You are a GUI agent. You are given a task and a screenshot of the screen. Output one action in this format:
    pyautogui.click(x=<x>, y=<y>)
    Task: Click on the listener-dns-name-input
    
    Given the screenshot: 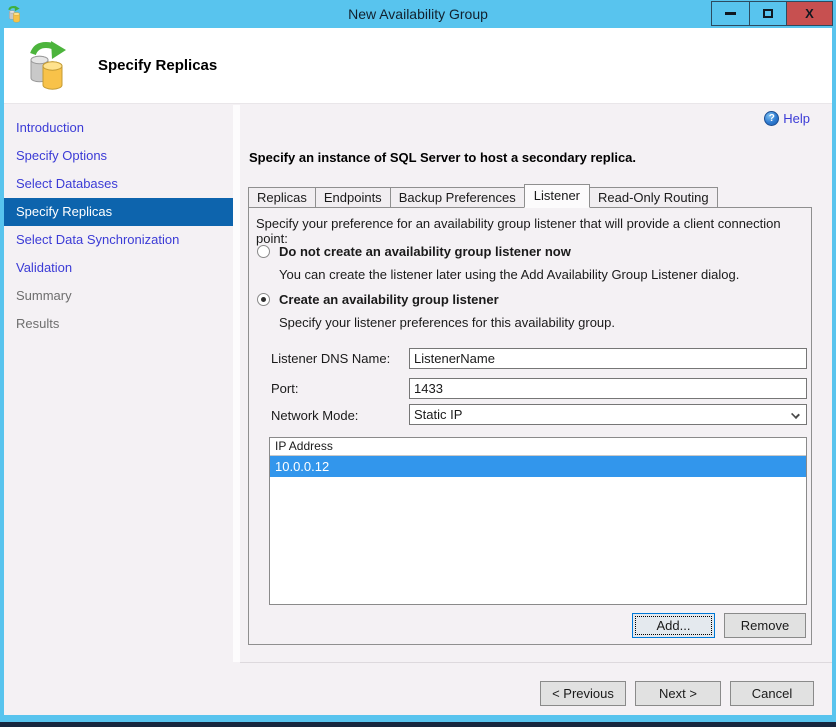 What is the action you would take?
    pyautogui.click(x=608, y=358)
    